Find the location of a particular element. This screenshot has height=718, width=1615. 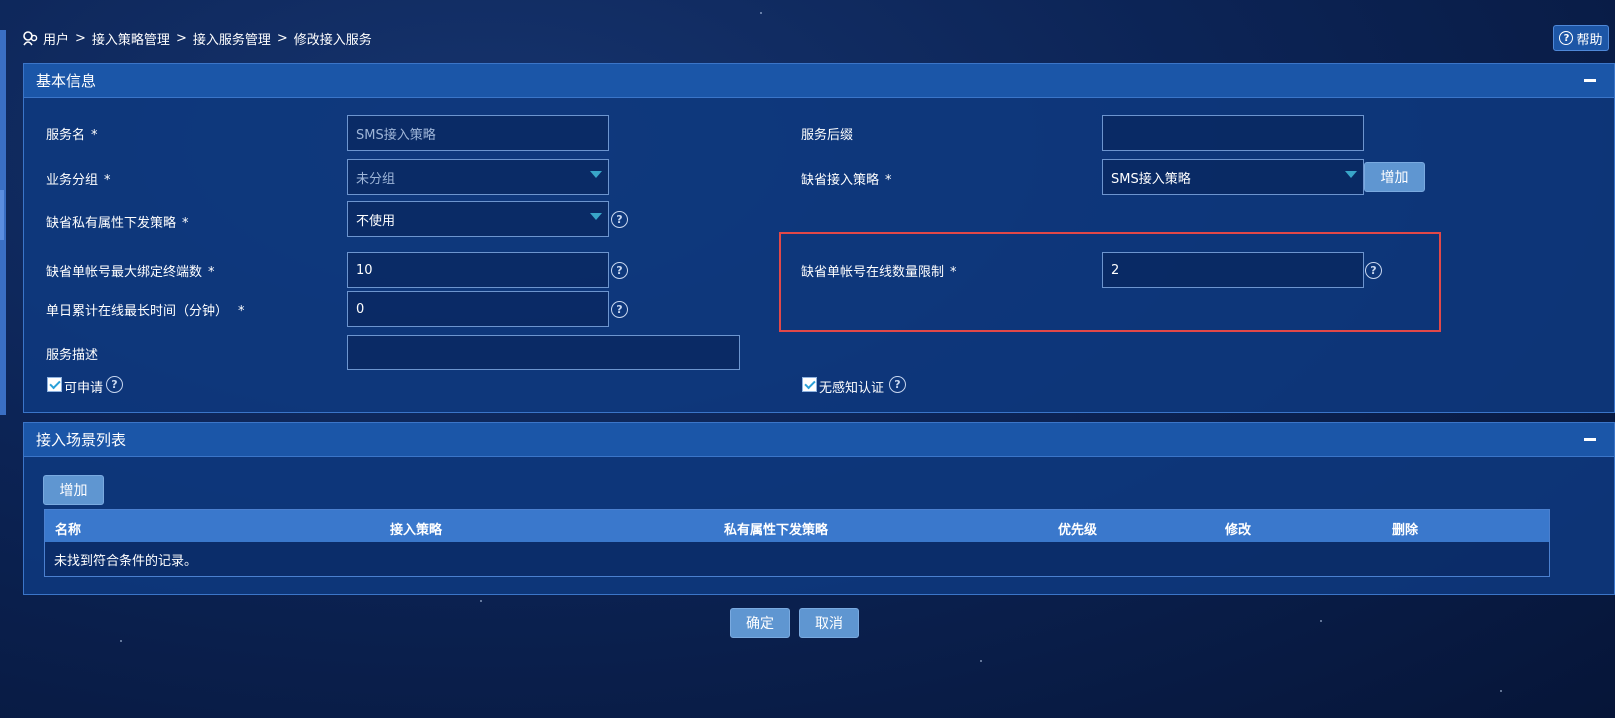

add-scenario-button: 增加 is located at coordinates (73, 490).